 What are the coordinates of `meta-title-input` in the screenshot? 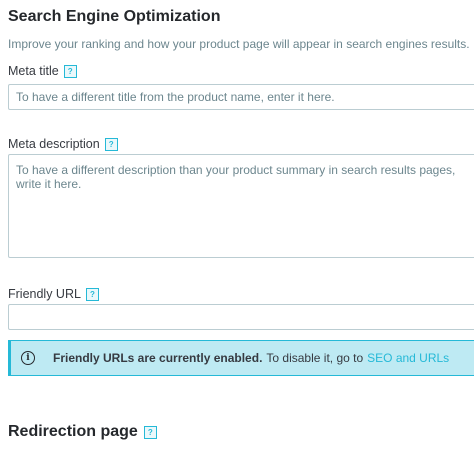 It's located at (241, 97).